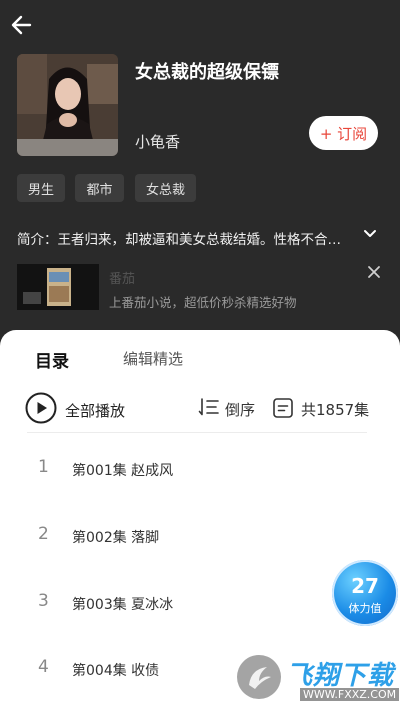  Describe the element at coordinates (240, 409) in the screenshot. I see `sort-order-label: 倒序` at that location.